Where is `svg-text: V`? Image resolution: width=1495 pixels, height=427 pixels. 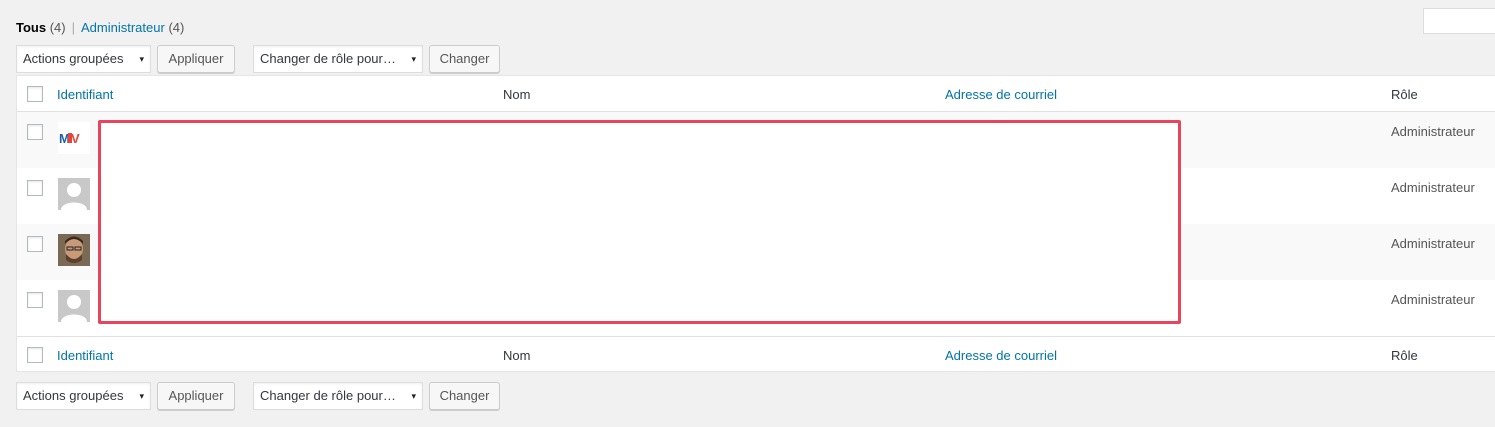
svg-text: V is located at coordinates (75, 138).